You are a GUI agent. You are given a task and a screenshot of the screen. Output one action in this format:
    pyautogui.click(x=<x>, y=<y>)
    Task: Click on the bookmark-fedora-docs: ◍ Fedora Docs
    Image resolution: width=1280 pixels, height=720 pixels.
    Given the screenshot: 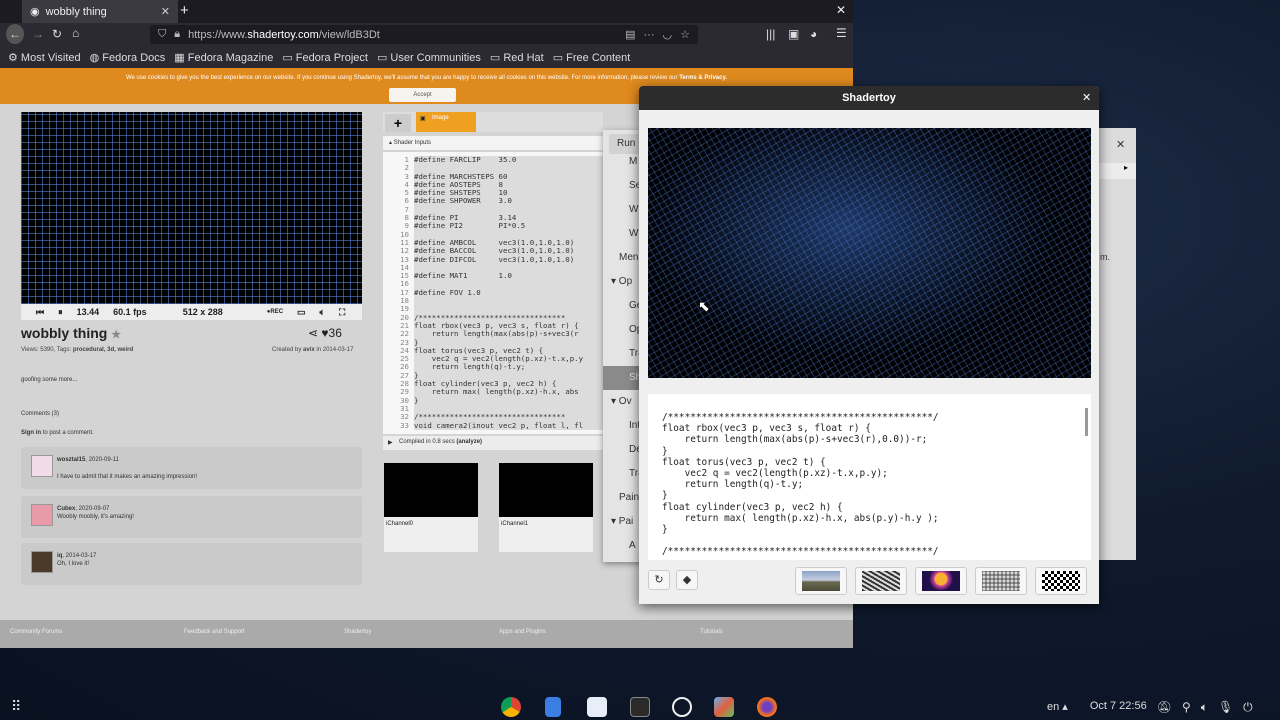 What is the action you would take?
    pyautogui.click(x=128, y=57)
    